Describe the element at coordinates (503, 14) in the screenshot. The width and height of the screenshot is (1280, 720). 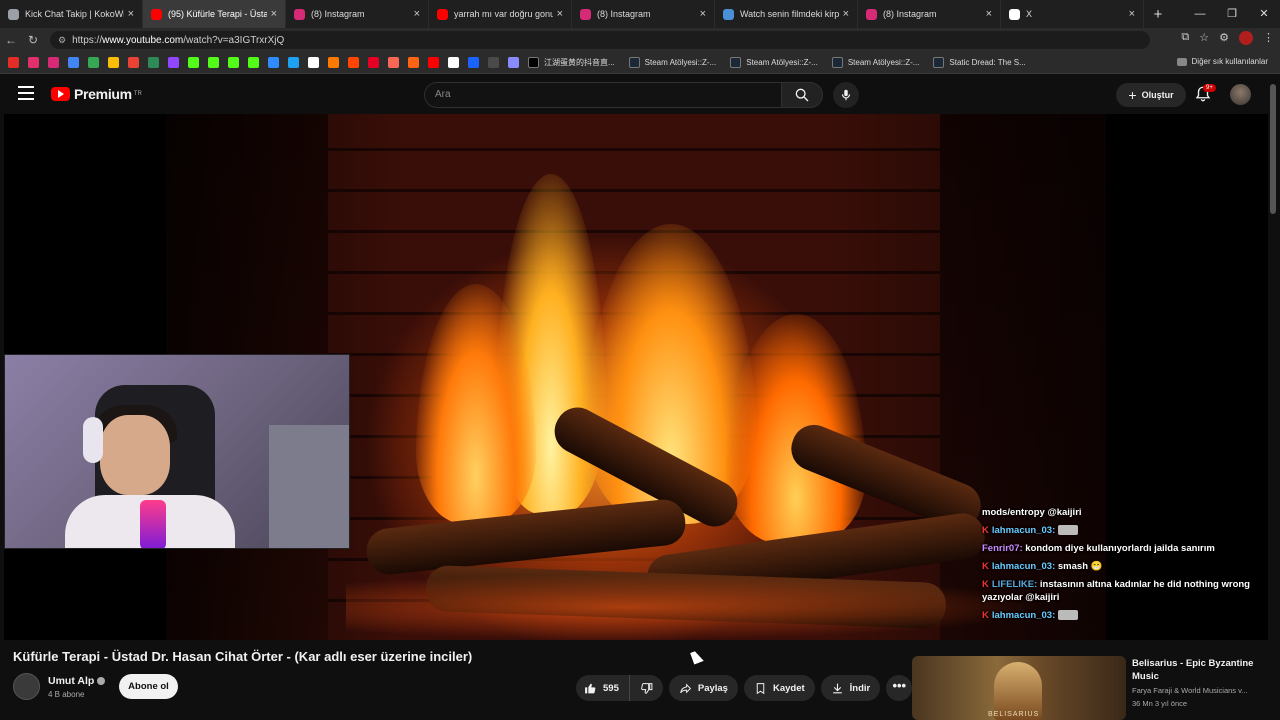
I see `tab-title: yarrah mı var doğru gonuşüy` at that location.